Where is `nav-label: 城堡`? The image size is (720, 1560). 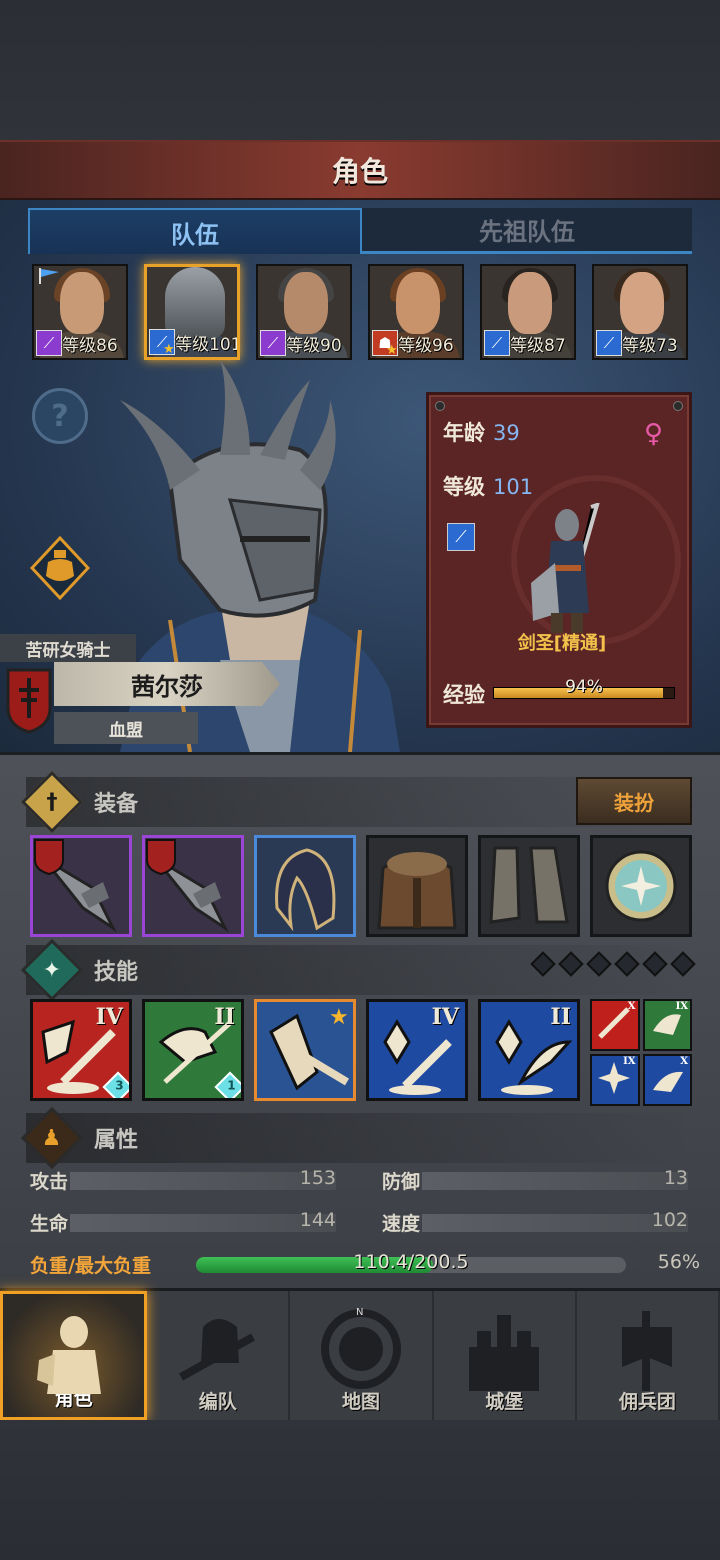
nav-label: 城堡 is located at coordinates (504, 1402).